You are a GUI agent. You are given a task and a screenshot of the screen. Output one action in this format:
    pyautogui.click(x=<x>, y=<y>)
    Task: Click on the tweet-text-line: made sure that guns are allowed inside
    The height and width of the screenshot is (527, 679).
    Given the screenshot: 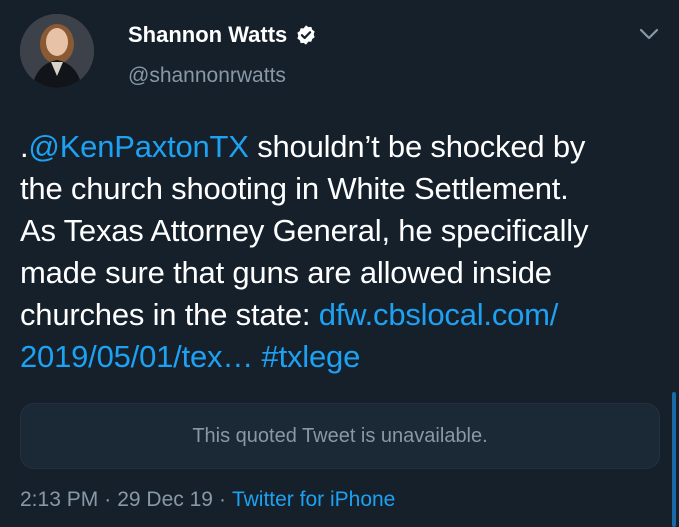 What is the action you would take?
    pyautogui.click(x=345, y=273)
    